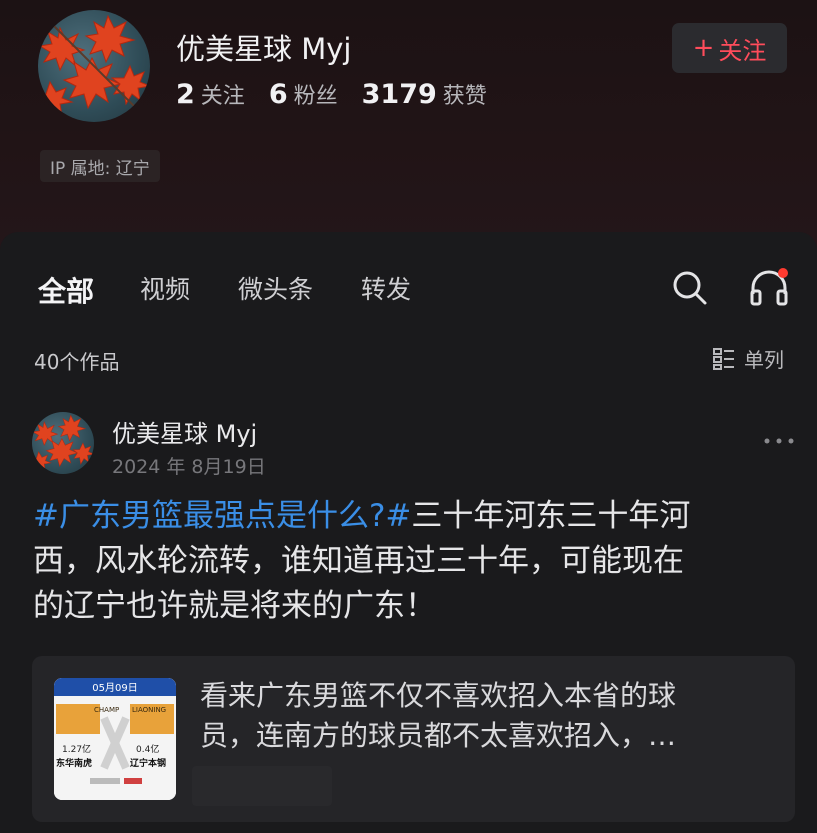 This screenshot has width=817, height=833. Describe the element at coordinates (278, 94) in the screenshot. I see `followers-count: 6` at that location.